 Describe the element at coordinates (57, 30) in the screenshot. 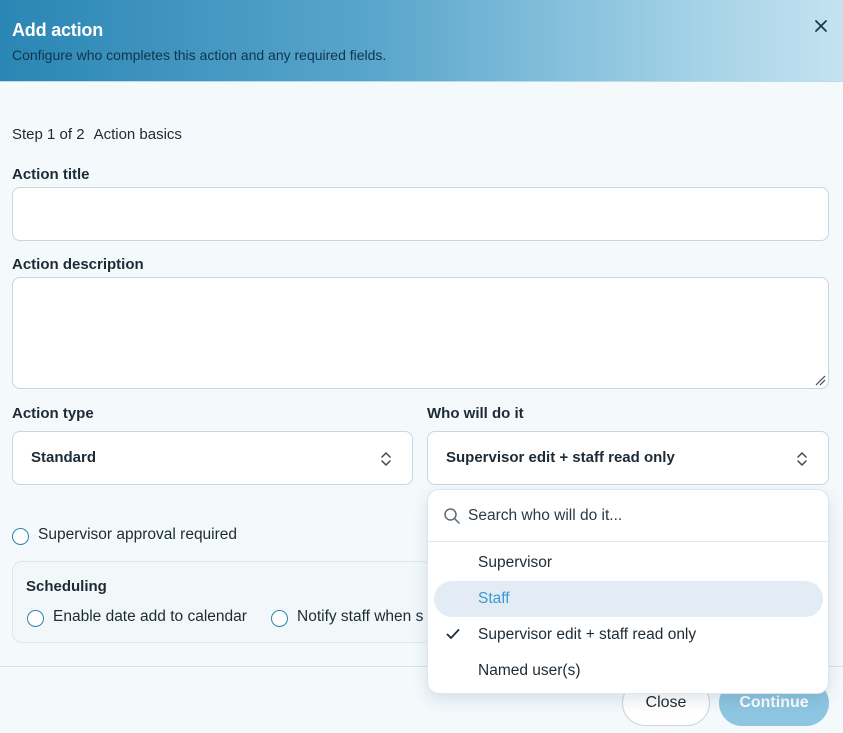

I see `dialog-title: Add action` at that location.